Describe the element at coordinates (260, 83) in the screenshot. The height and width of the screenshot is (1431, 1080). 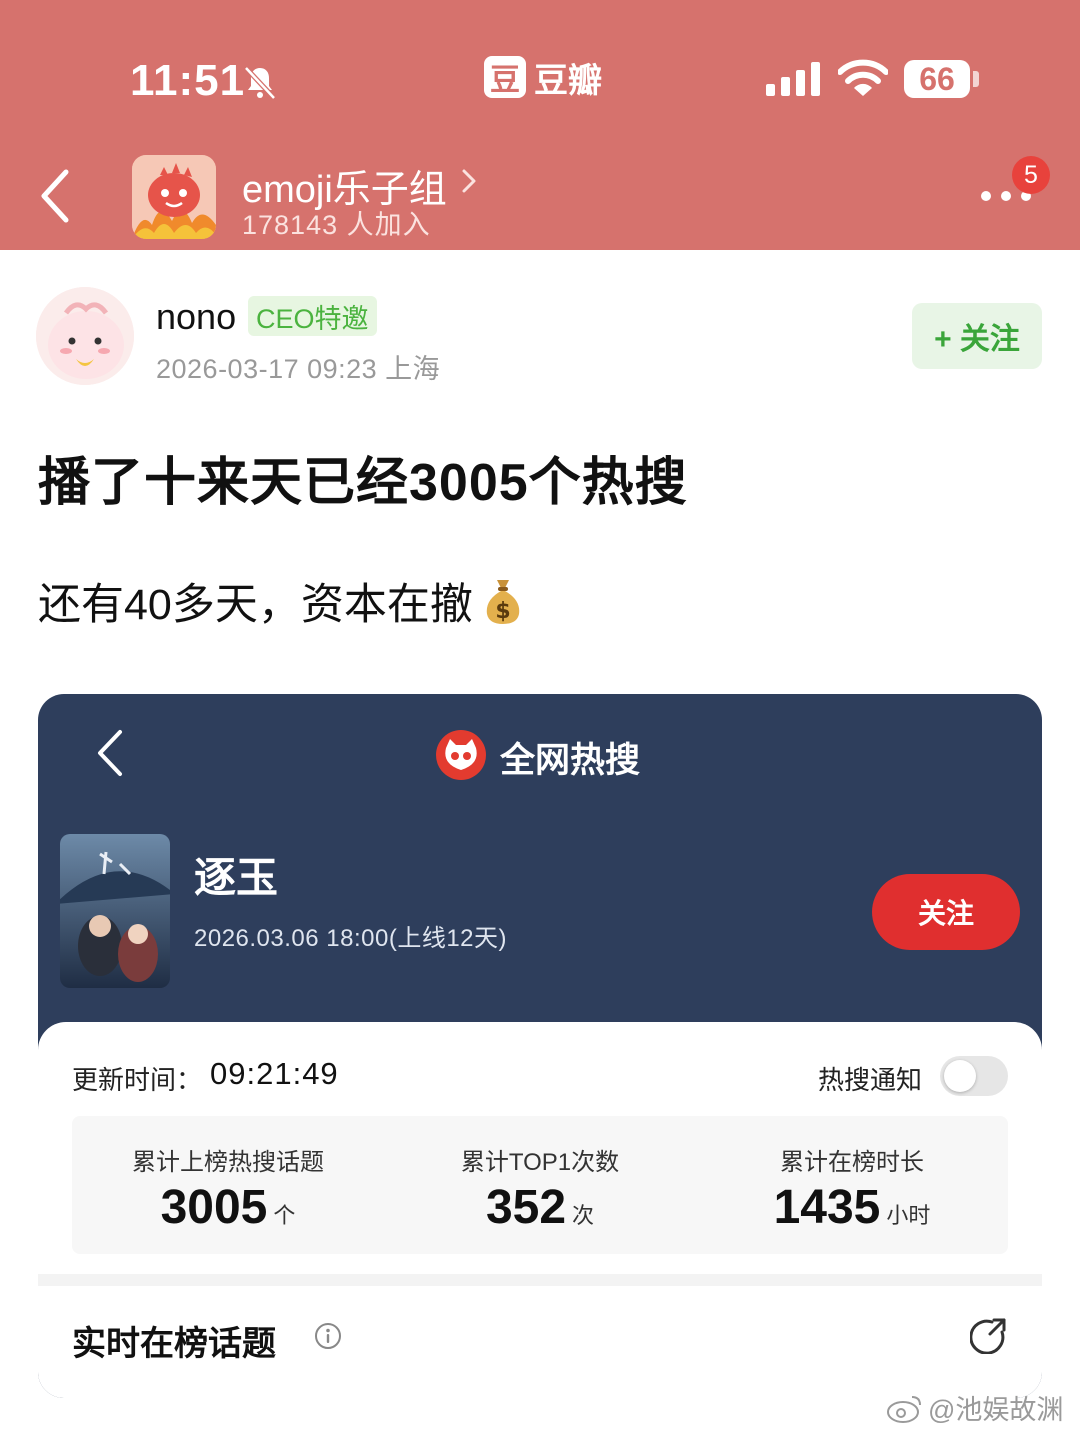
I see `bell-slash-icon` at that location.